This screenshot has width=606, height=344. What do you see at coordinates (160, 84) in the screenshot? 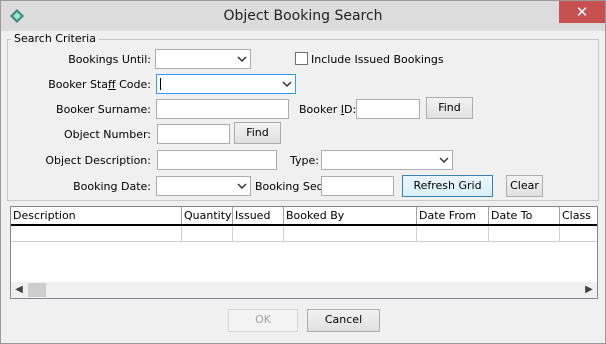
I see `text-cursor` at bounding box center [160, 84].